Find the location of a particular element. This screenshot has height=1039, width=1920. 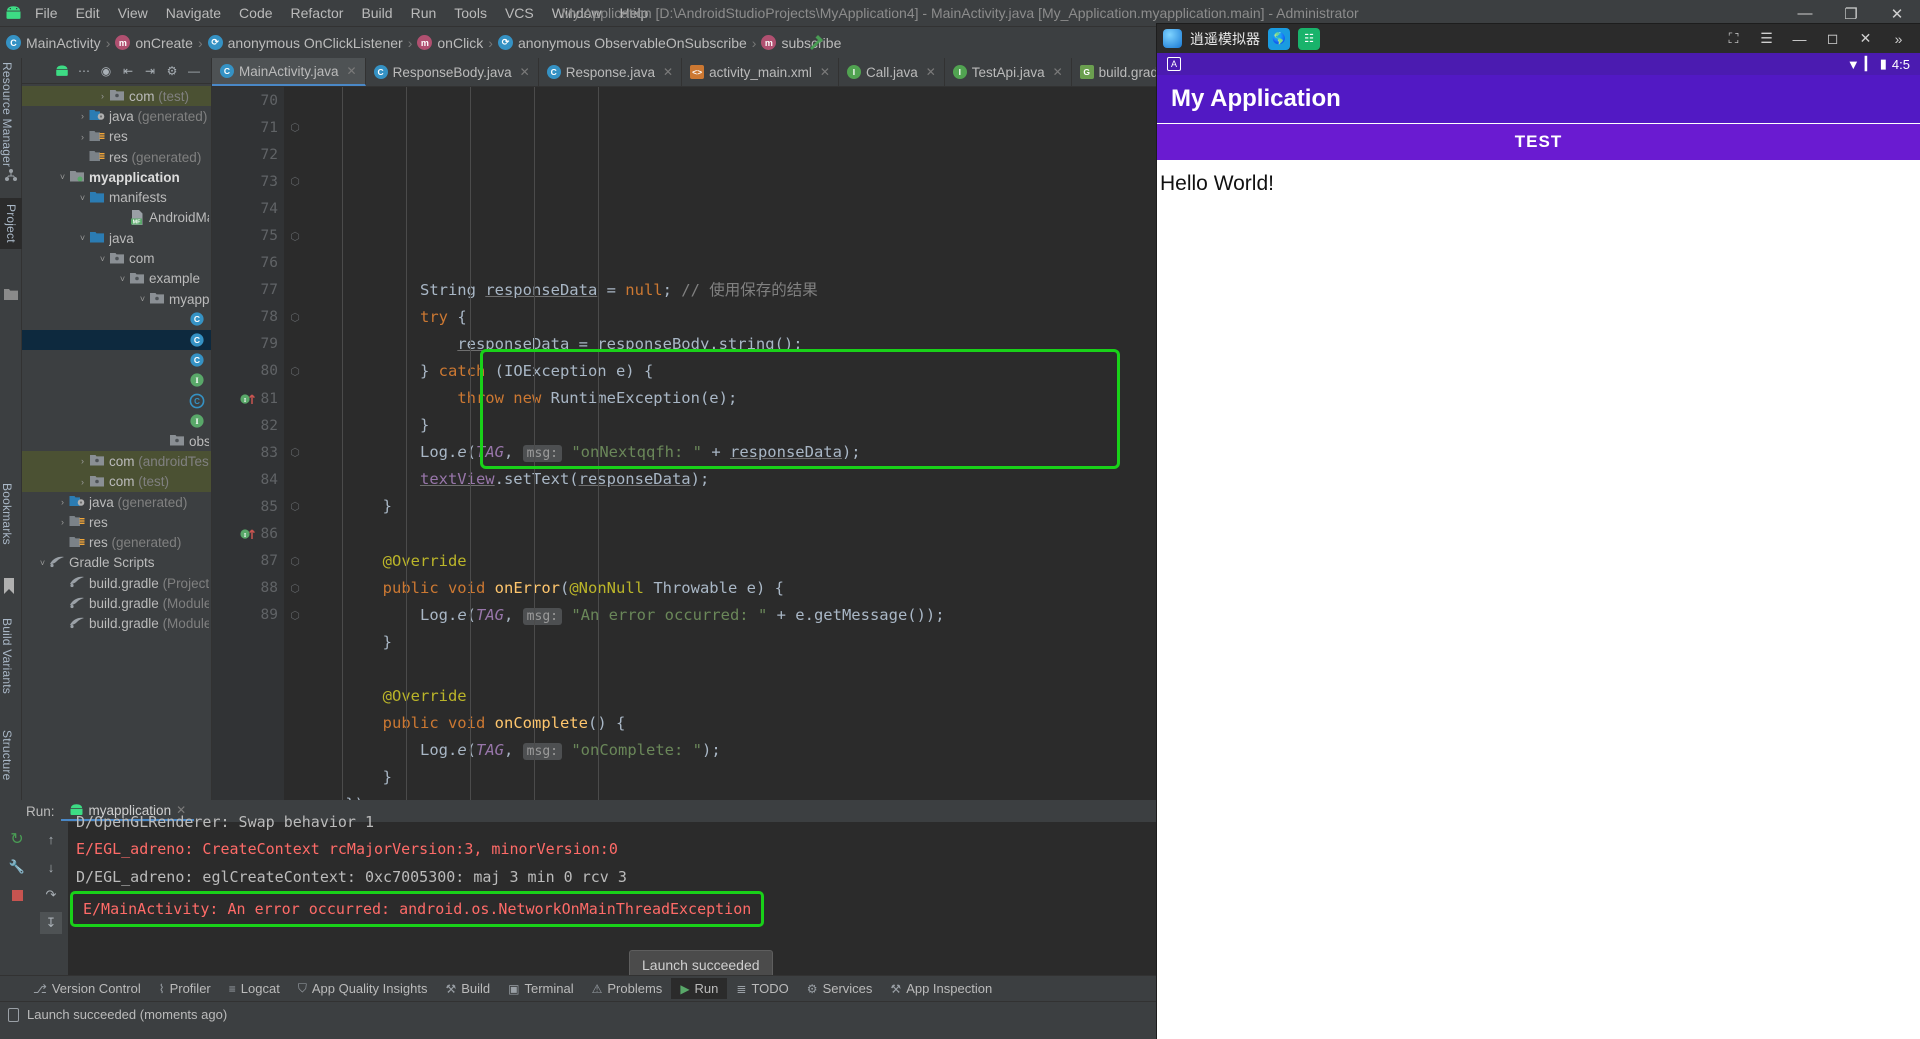

tree-item: › res is located at coordinates (116, 522).